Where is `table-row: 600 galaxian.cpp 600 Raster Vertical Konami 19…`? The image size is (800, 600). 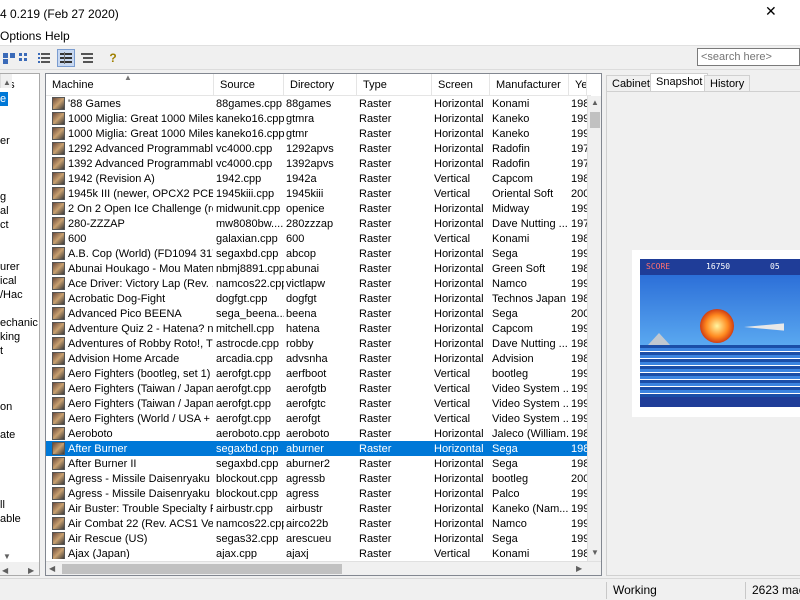
table-row: 600 galaxian.cpp 600 Raster Vertical Konami 19… is located at coordinates (316, 238).